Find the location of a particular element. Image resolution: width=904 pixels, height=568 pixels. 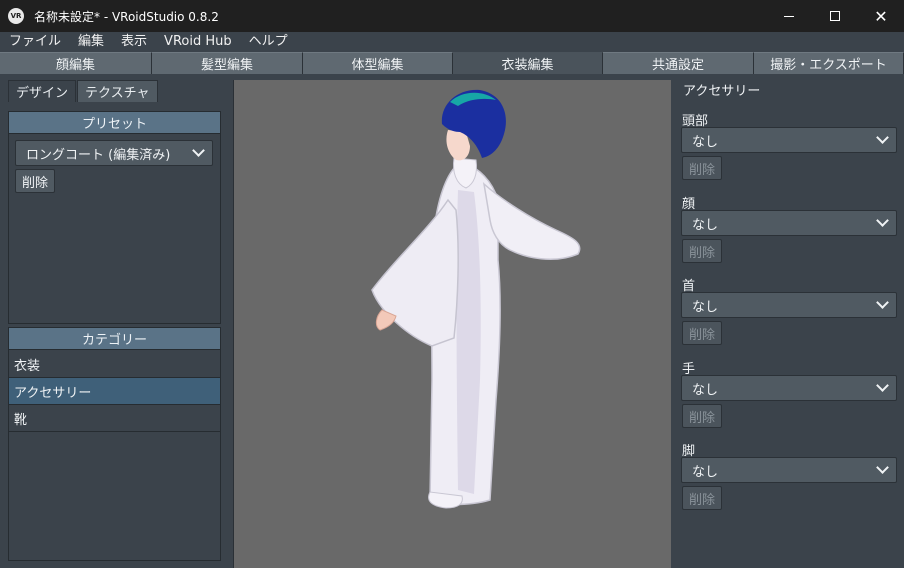

accessory-leg-dropdown: なし is located at coordinates (789, 470).